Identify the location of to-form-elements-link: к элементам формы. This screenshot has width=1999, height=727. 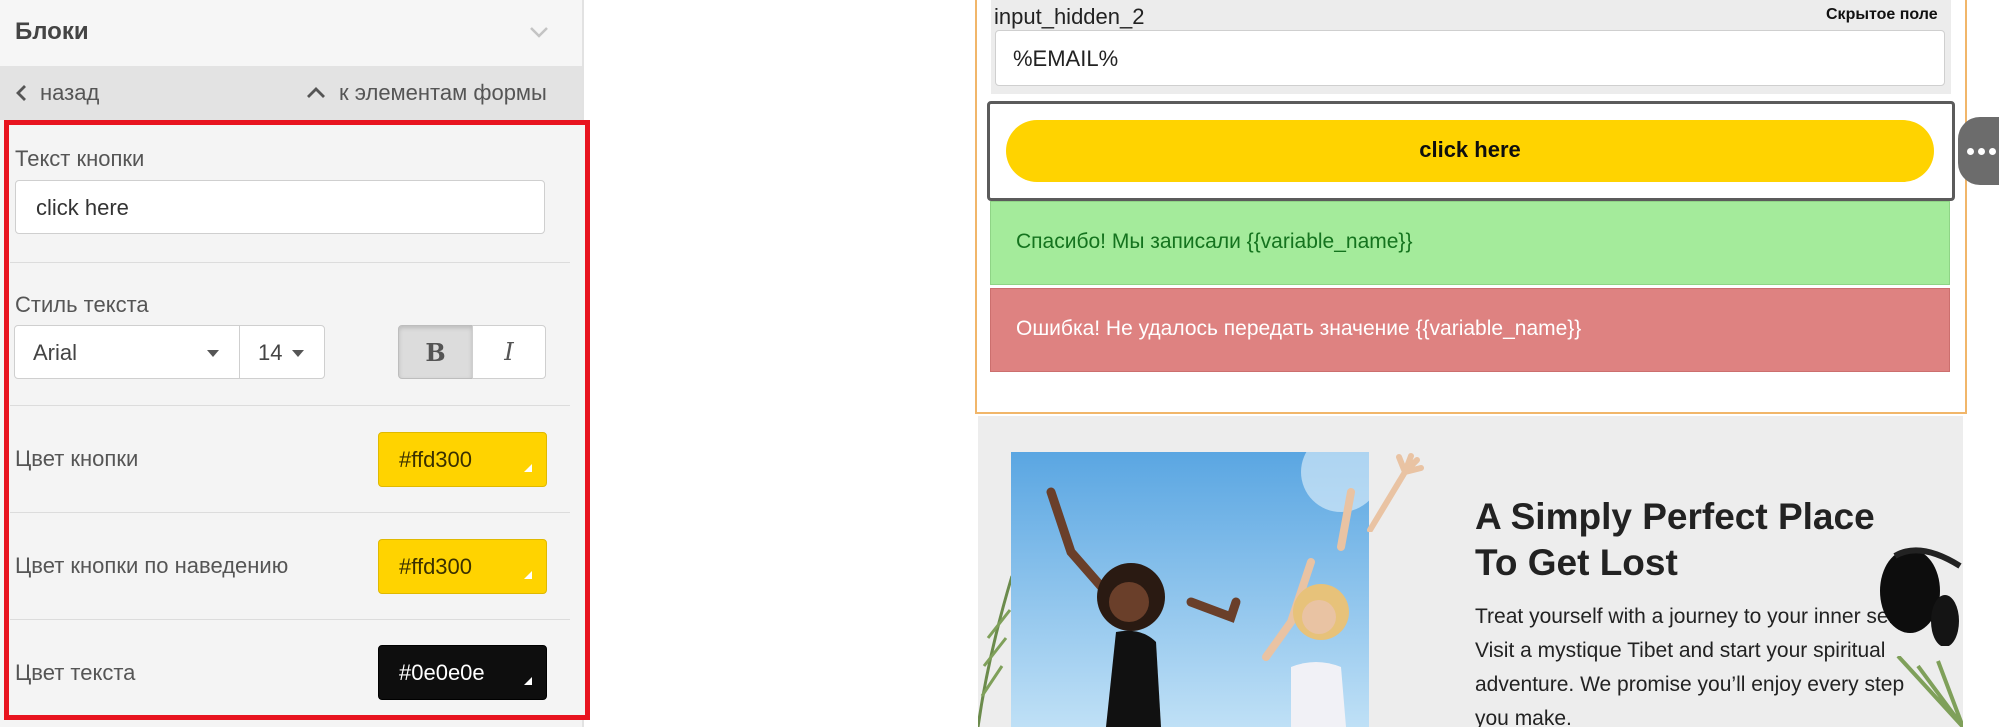
(436, 93).